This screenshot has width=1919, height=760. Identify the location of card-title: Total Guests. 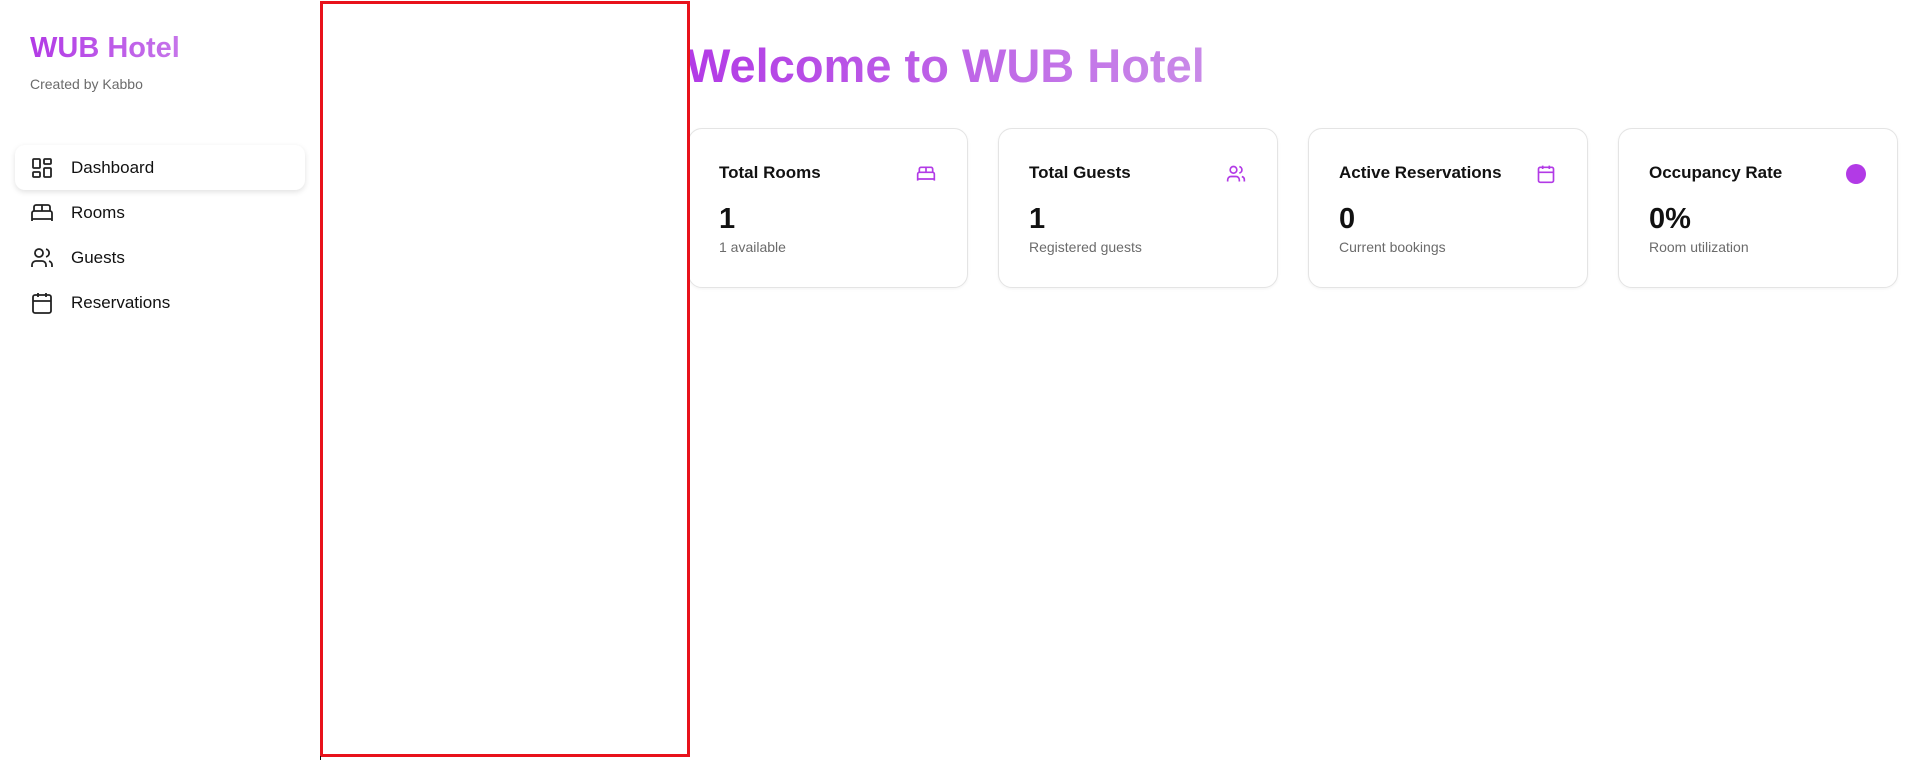
(1080, 172).